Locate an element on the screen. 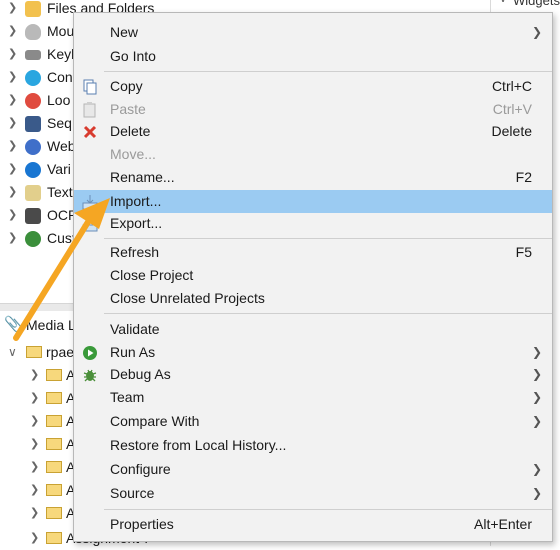  menu-item-refresh: Refresh F5 is located at coordinates (313, 252).